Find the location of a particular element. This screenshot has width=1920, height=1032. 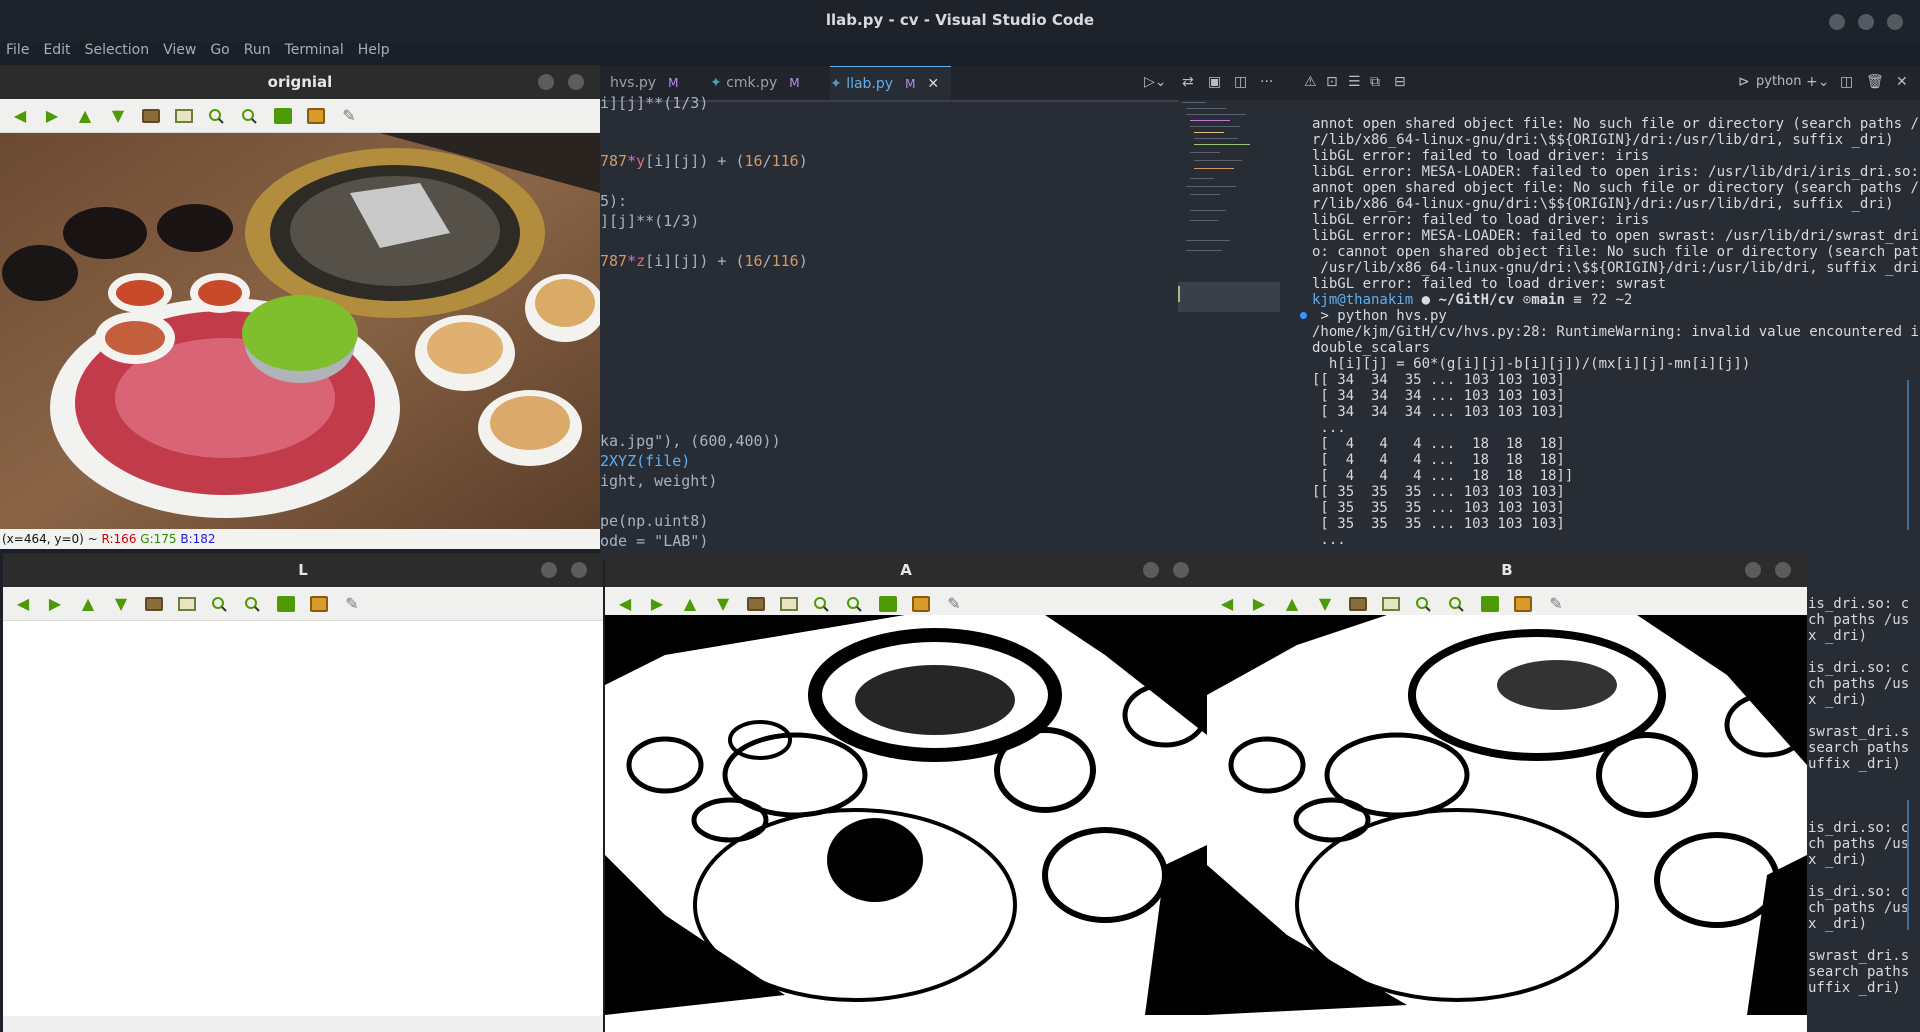

new-terminal-icon: +⌄ is located at coordinates (1817, 82).